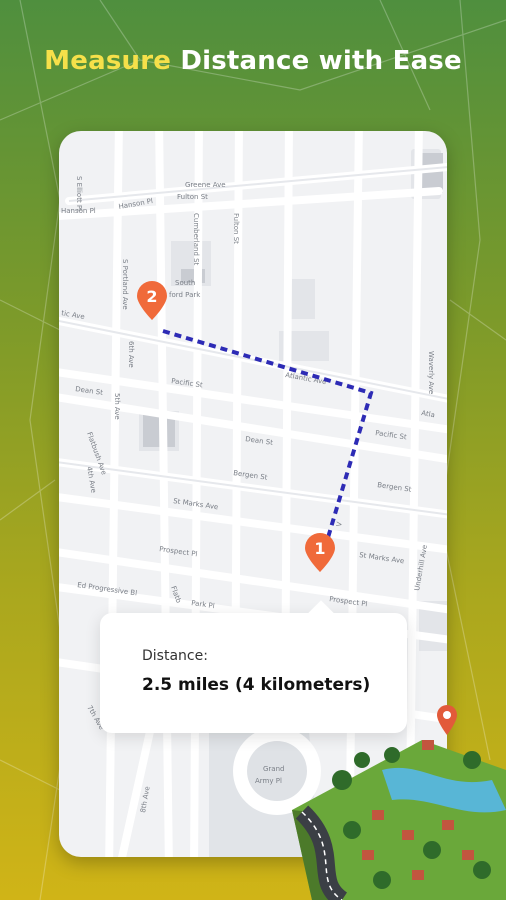 This screenshot has width=506, height=900. Describe the element at coordinates (79, 193) in the screenshot. I see `street-label: S Elliott Pl` at that location.